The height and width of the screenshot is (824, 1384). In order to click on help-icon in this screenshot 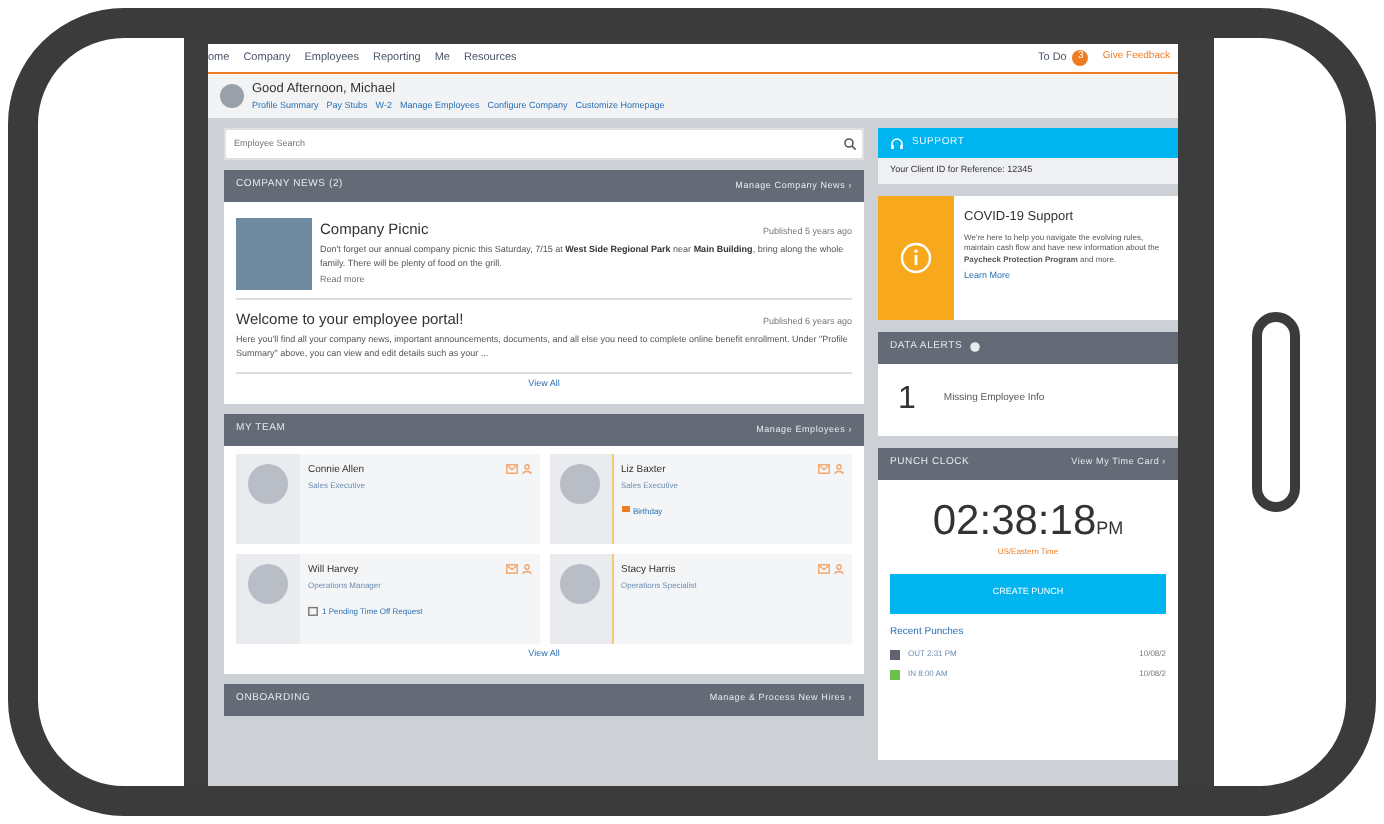, I will do `click(975, 347)`.